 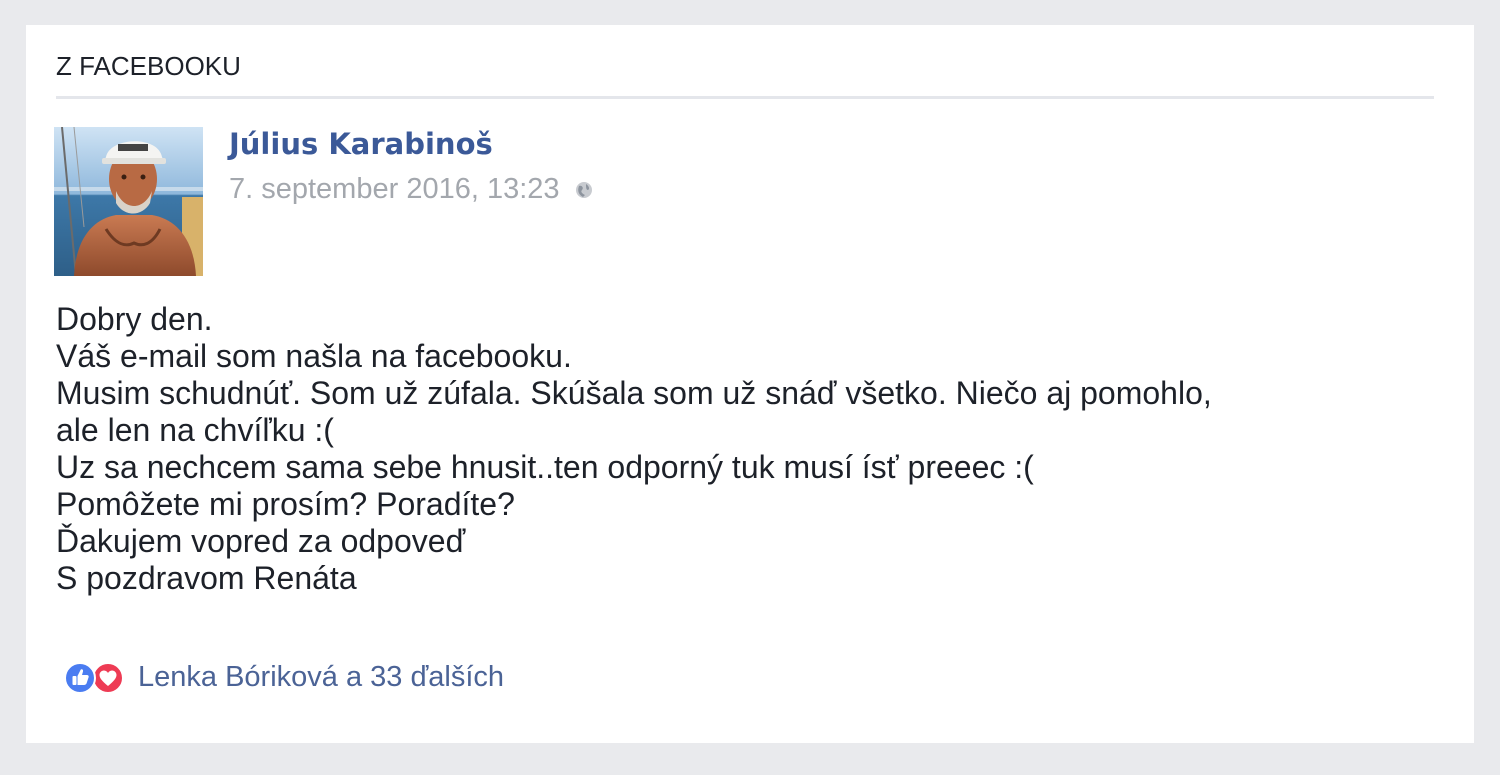 What do you see at coordinates (80, 677) in the screenshot?
I see `like-icon` at bounding box center [80, 677].